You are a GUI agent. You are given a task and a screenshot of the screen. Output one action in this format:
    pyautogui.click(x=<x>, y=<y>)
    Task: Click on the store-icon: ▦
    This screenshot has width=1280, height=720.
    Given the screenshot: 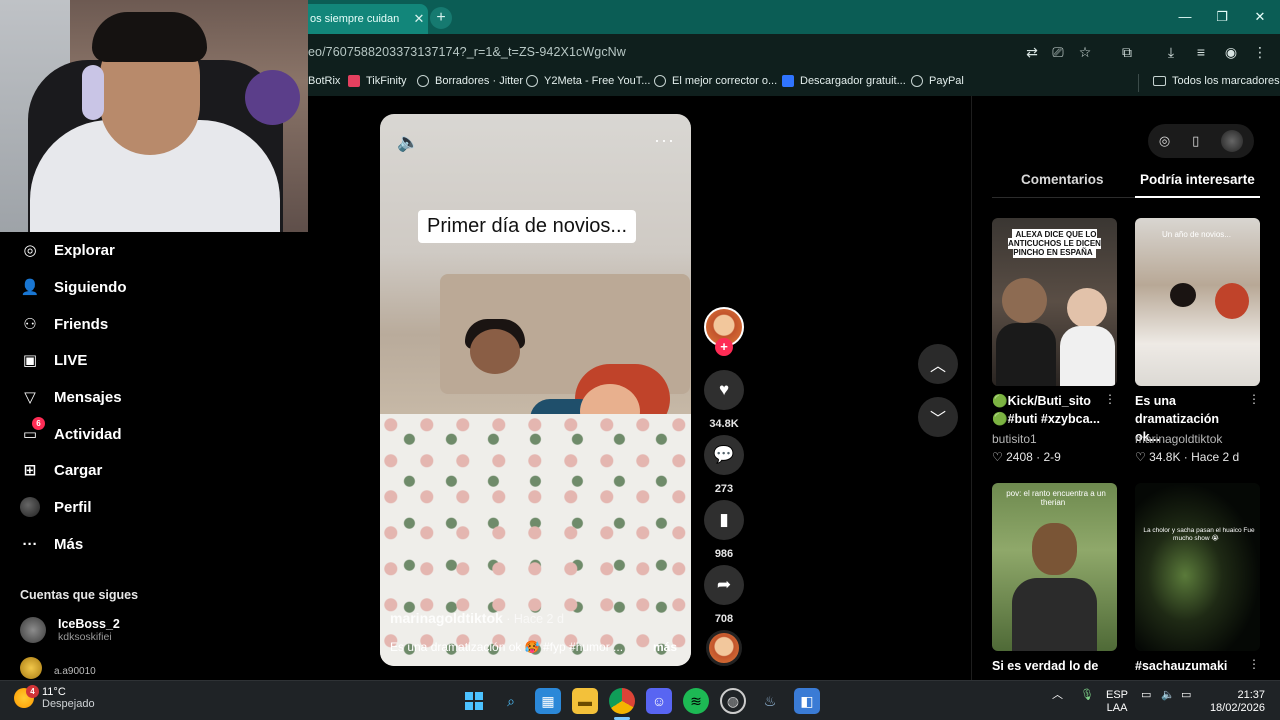 What is the action you would take?
    pyautogui.click(x=548, y=701)
    